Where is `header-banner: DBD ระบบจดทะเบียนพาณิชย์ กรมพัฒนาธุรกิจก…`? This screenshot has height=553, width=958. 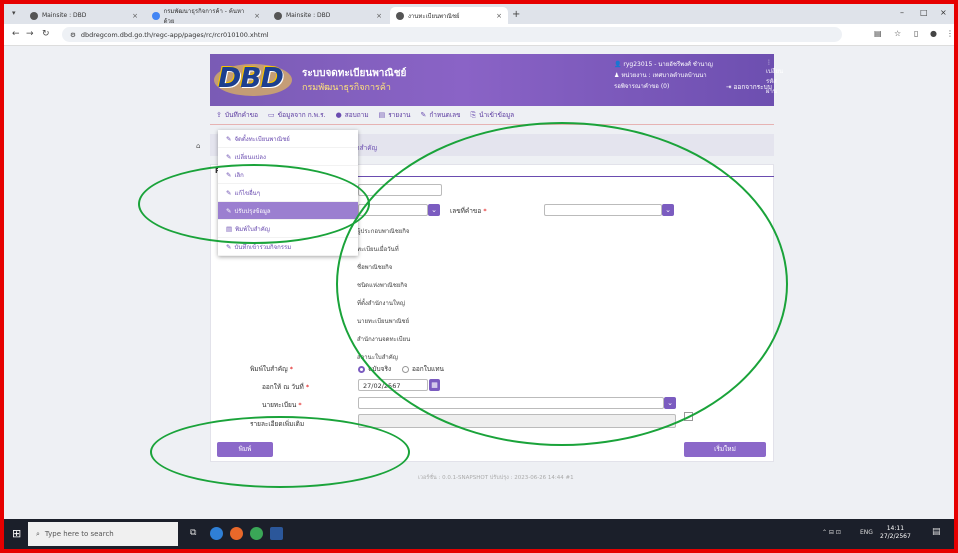 header-banner: DBD ระบบจดทะเบียนพาณิชย์ กรมพัฒนาธุรกิจก… is located at coordinates (496, 80).